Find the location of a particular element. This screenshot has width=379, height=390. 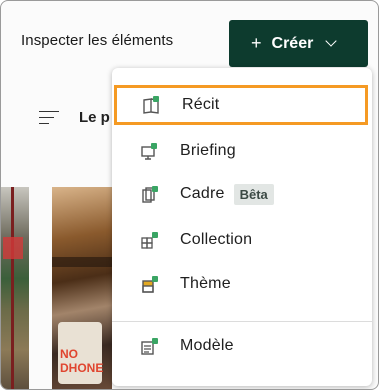

menu-item-collection: Collection is located at coordinates (242, 240).